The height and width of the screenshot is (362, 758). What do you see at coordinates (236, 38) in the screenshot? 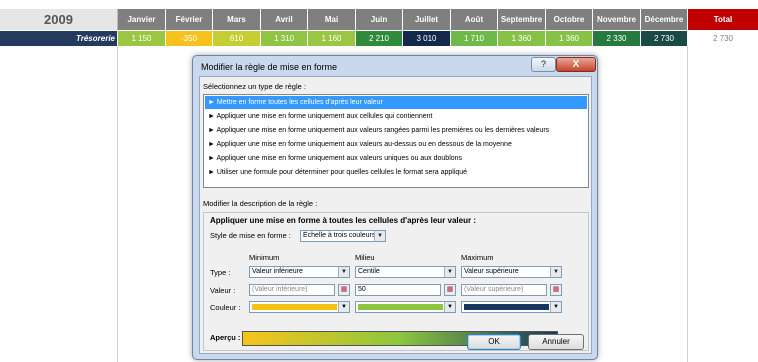
I see `value-cell-2: 610` at bounding box center [236, 38].